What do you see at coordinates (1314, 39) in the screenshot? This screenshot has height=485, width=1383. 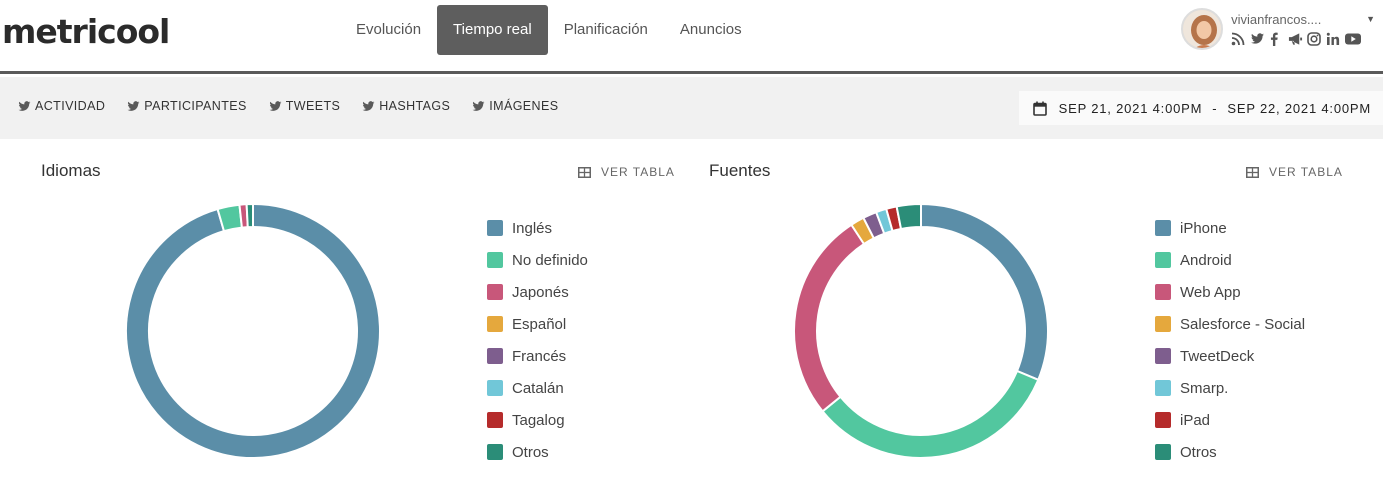 I see `instagram-icon` at bounding box center [1314, 39].